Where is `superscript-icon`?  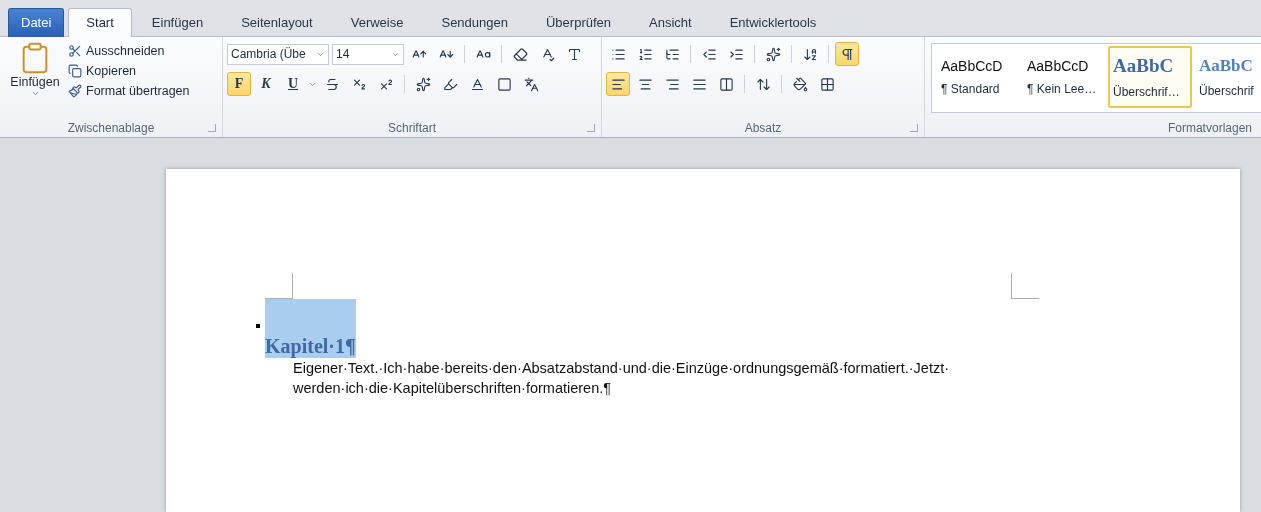 superscript-icon is located at coordinates (386, 84).